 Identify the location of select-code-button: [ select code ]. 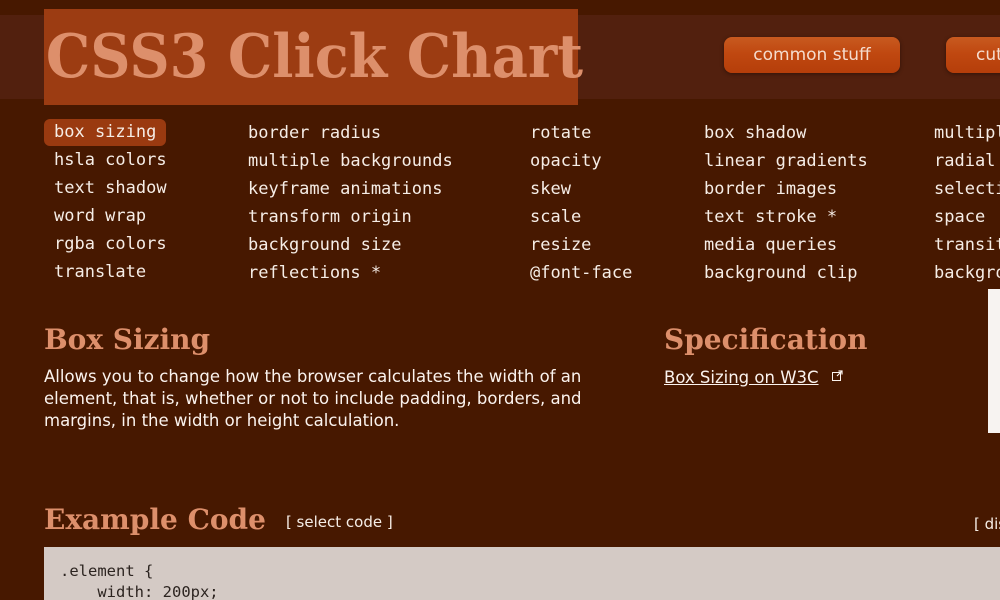
(339, 522).